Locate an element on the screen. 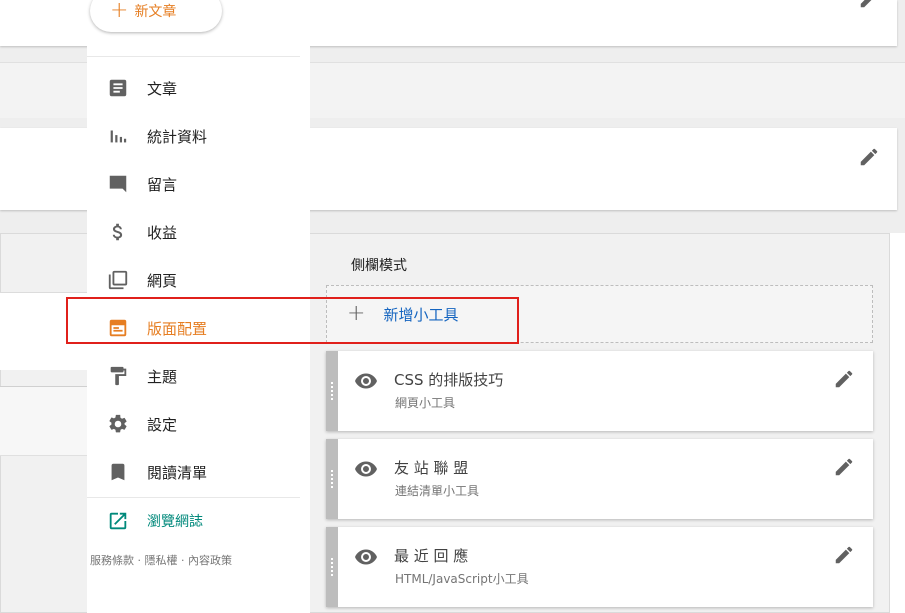  sidebar-item-label: 網頁 is located at coordinates (162, 280).